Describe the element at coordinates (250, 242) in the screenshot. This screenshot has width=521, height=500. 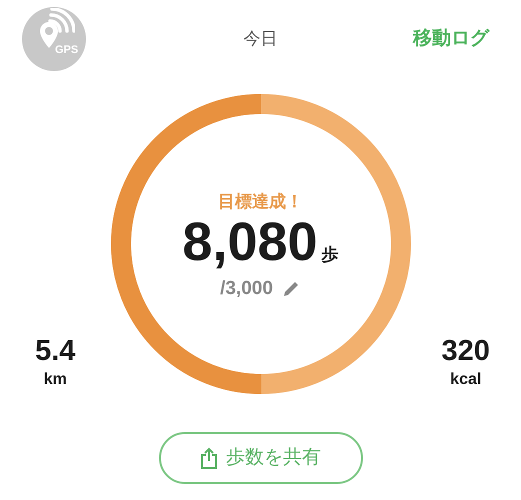
I see `step-count: 8,080` at that location.